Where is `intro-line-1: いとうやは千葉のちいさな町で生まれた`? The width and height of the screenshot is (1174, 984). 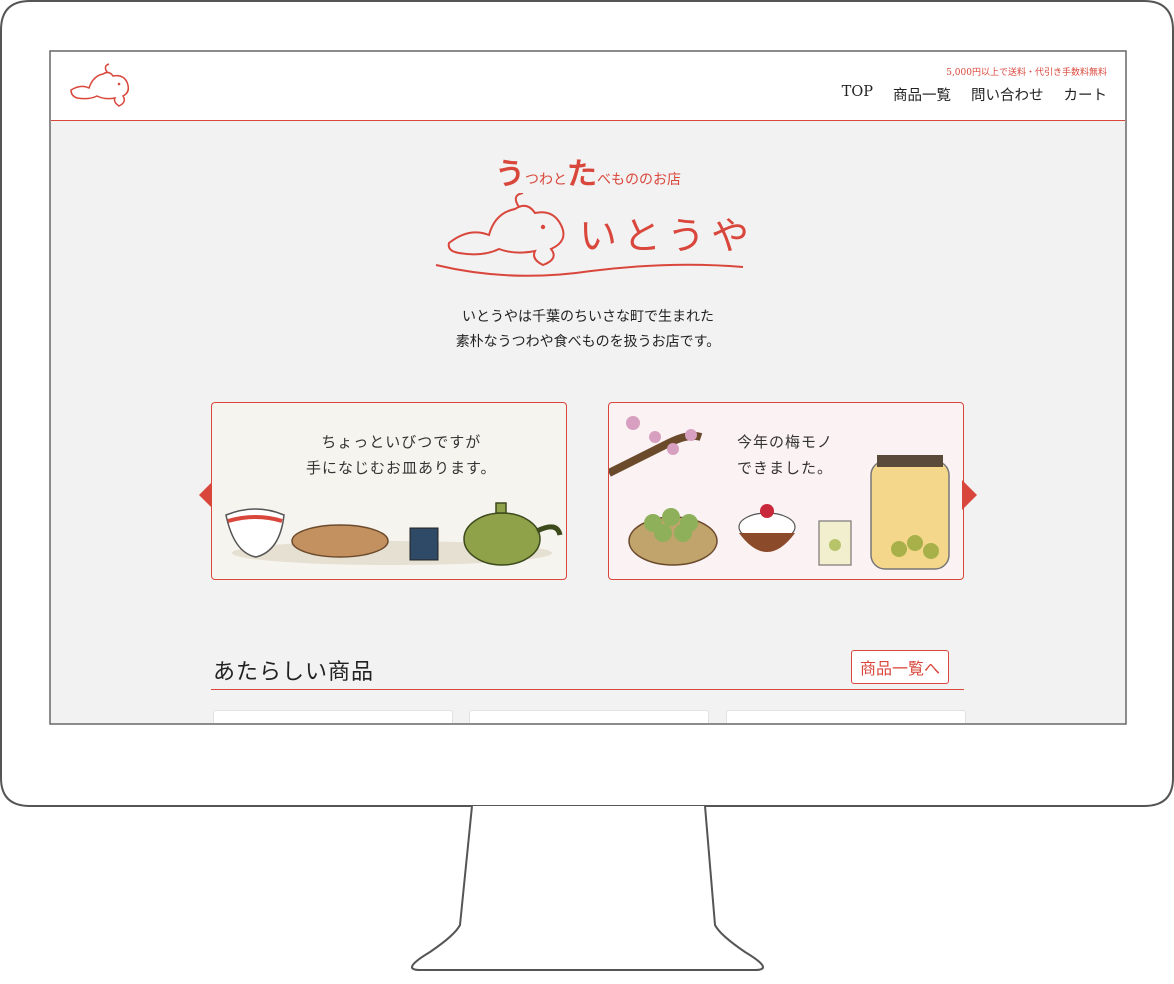
intro-line-1: いとうやは千葉のちいさな町で生まれた is located at coordinates (588, 317).